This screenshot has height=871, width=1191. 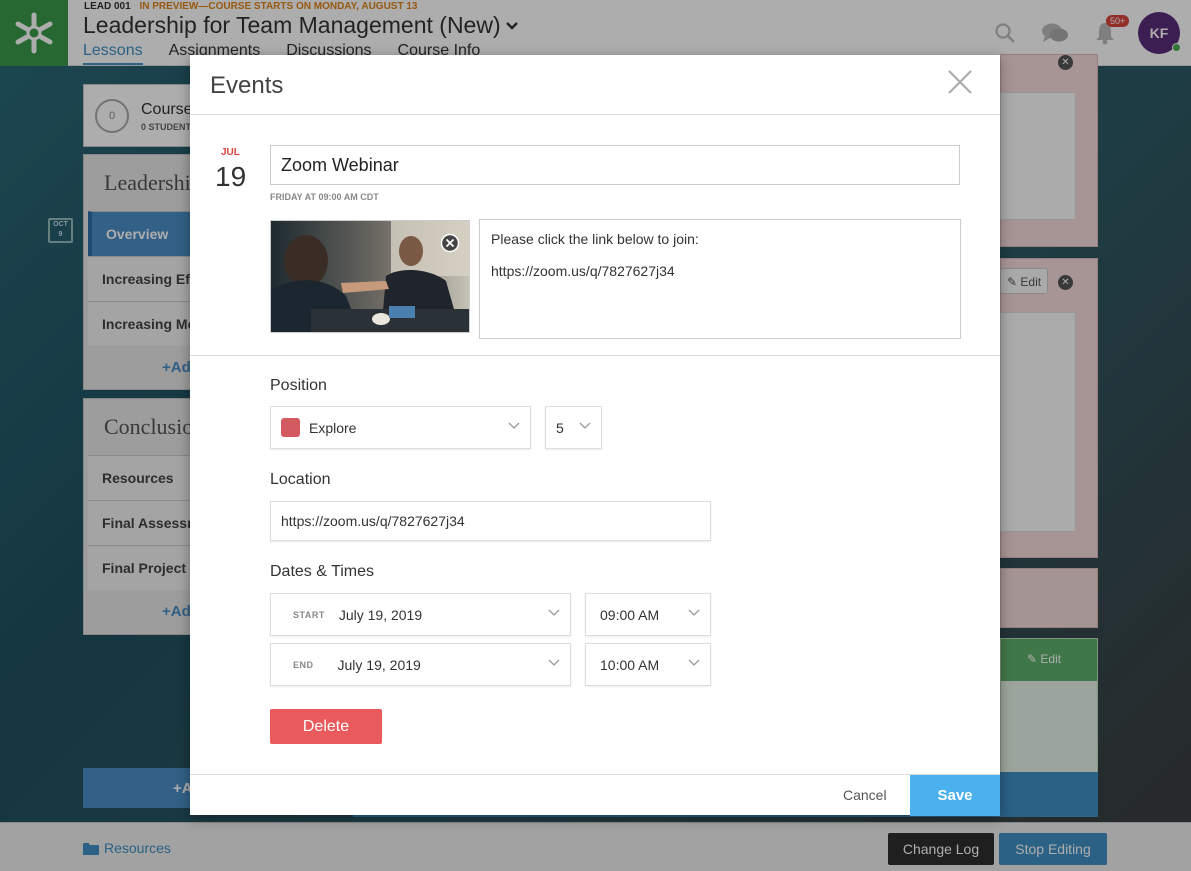 I want to click on cancel-button: Cancel, so click(x=865, y=795).